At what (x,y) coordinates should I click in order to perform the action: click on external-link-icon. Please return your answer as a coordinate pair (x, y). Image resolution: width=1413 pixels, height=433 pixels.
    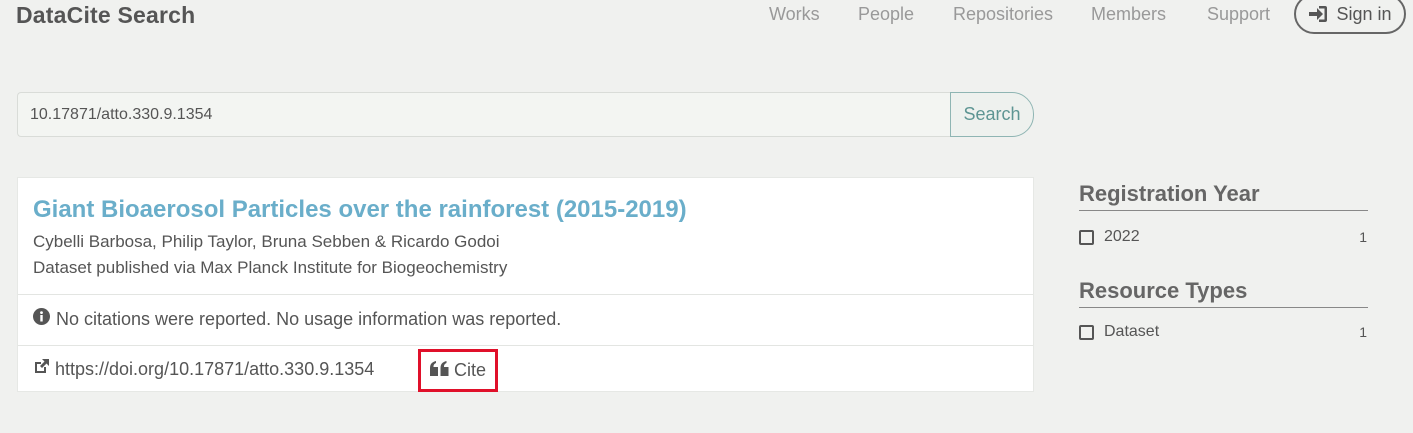
    Looking at the image, I should click on (41, 369).